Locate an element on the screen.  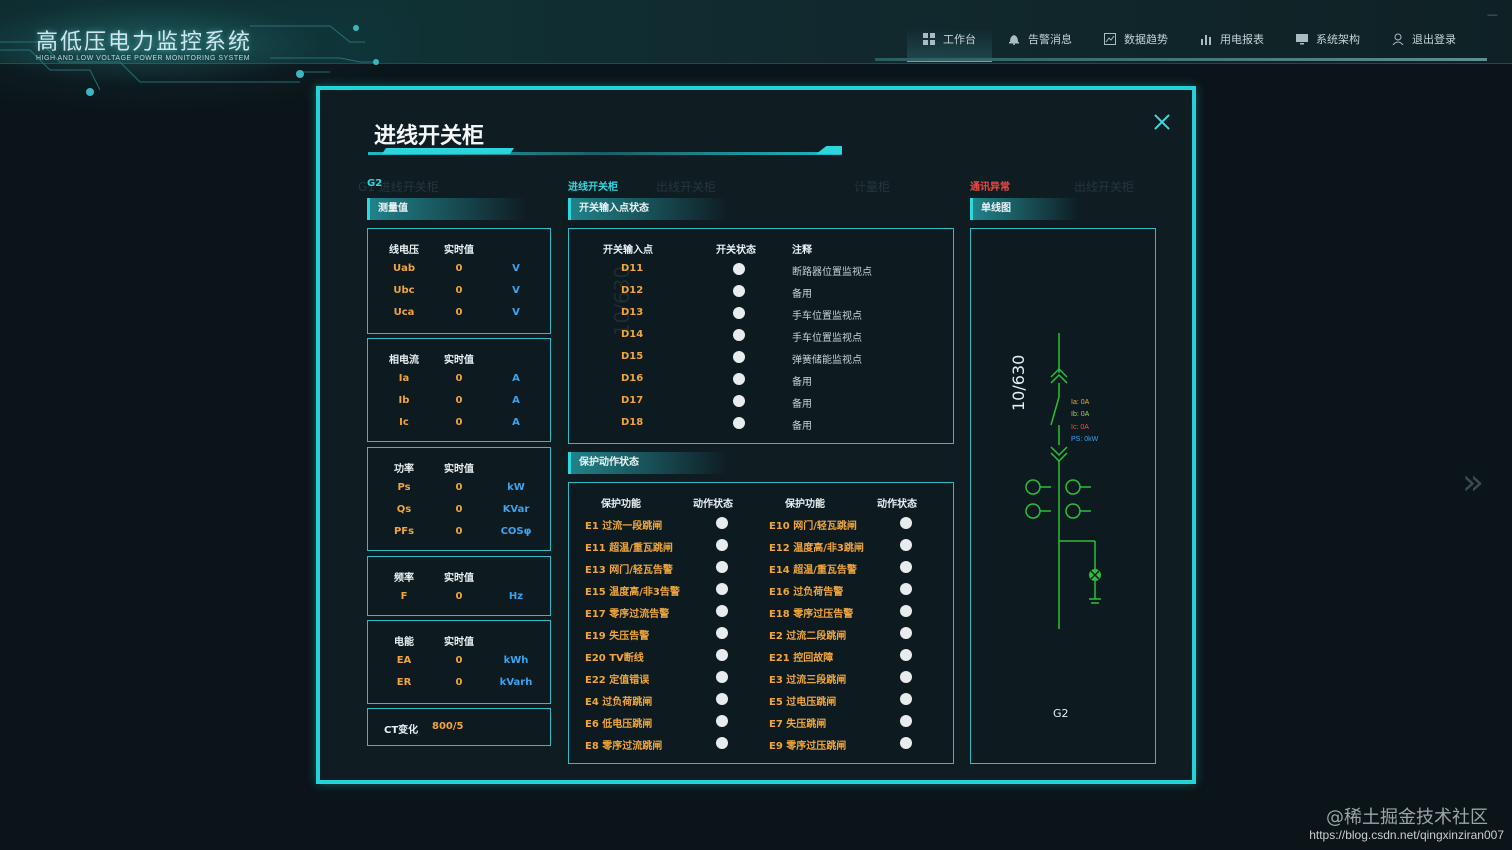
measure-unit: COSφ is located at coordinates (516, 531).